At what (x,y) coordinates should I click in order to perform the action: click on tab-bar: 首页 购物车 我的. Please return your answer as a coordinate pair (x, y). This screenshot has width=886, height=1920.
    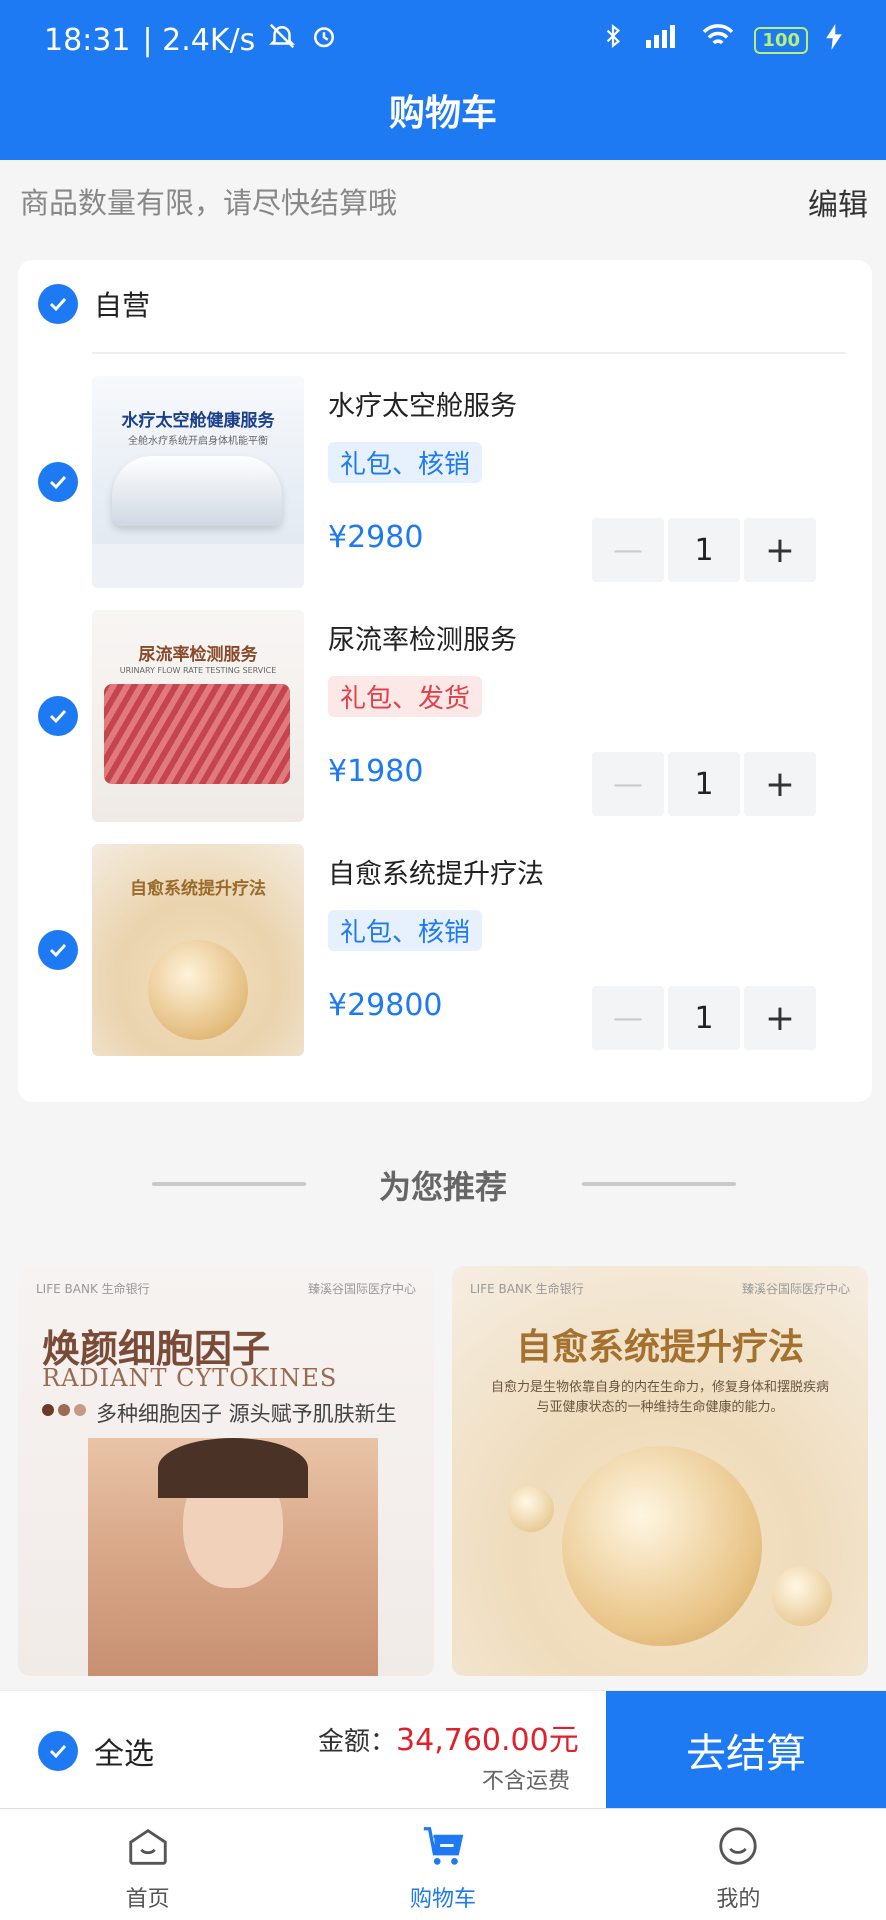
    Looking at the image, I should click on (443, 1864).